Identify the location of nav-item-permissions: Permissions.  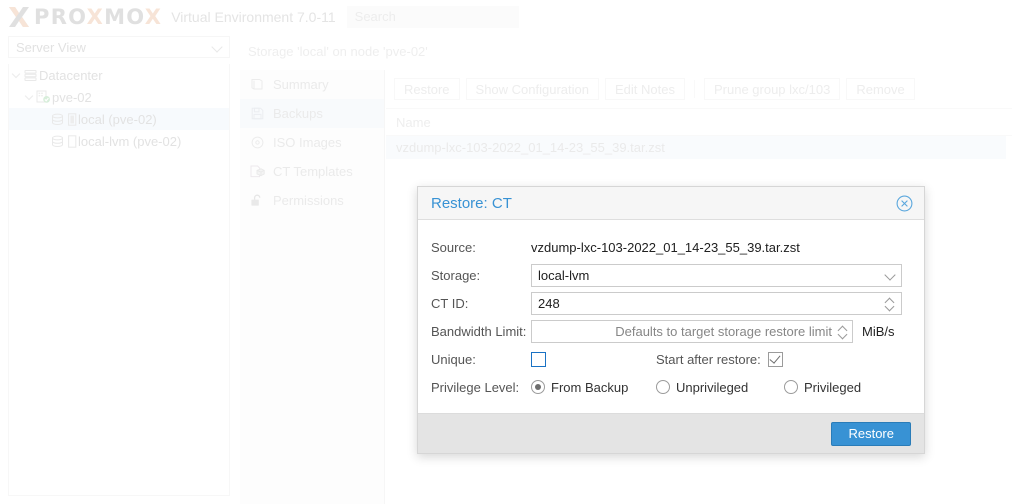
(312, 200).